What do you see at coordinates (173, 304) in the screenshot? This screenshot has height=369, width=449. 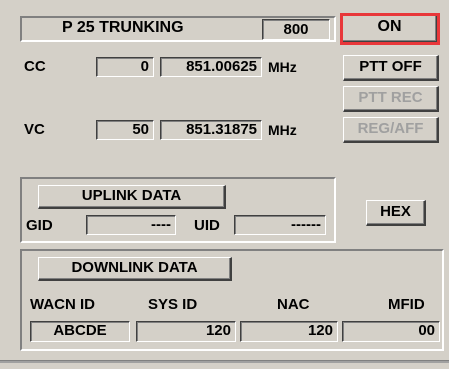 I see `sys-id-label: SYS ID` at bounding box center [173, 304].